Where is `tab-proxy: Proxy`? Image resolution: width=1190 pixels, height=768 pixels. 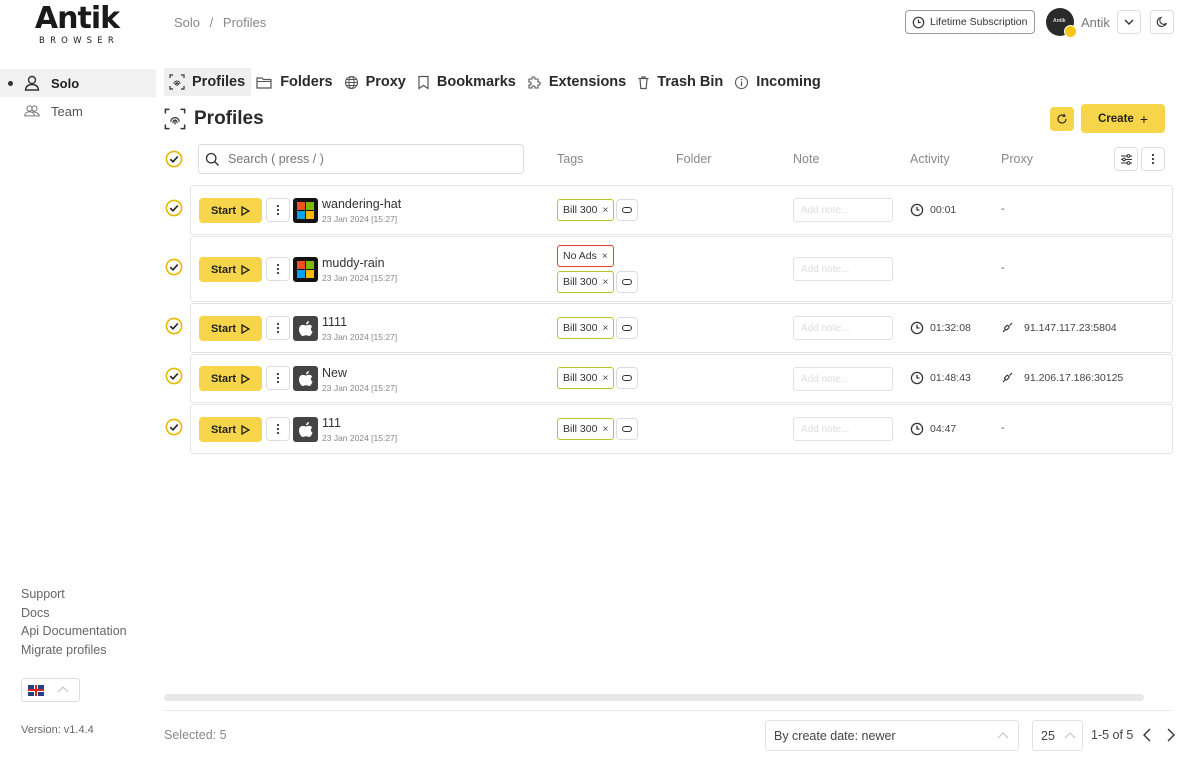 tab-proxy: Proxy is located at coordinates (375, 82).